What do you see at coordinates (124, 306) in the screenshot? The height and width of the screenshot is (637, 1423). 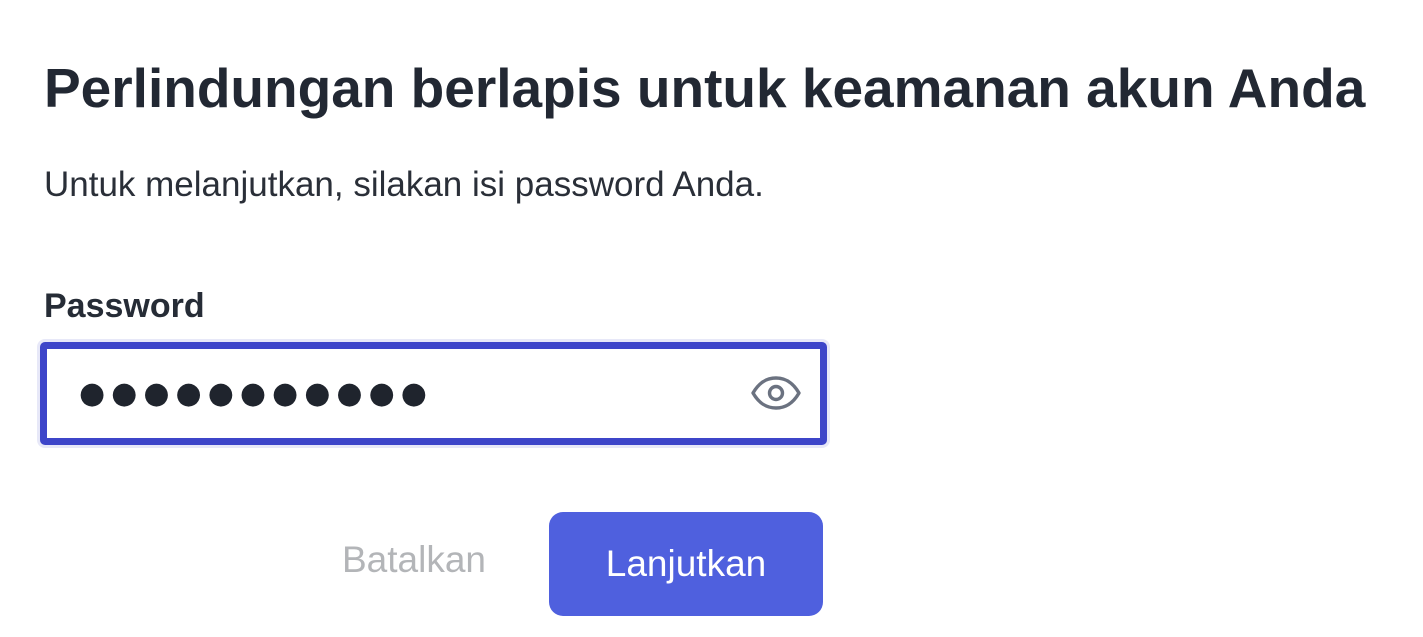 I see `password-label: Password` at bounding box center [124, 306].